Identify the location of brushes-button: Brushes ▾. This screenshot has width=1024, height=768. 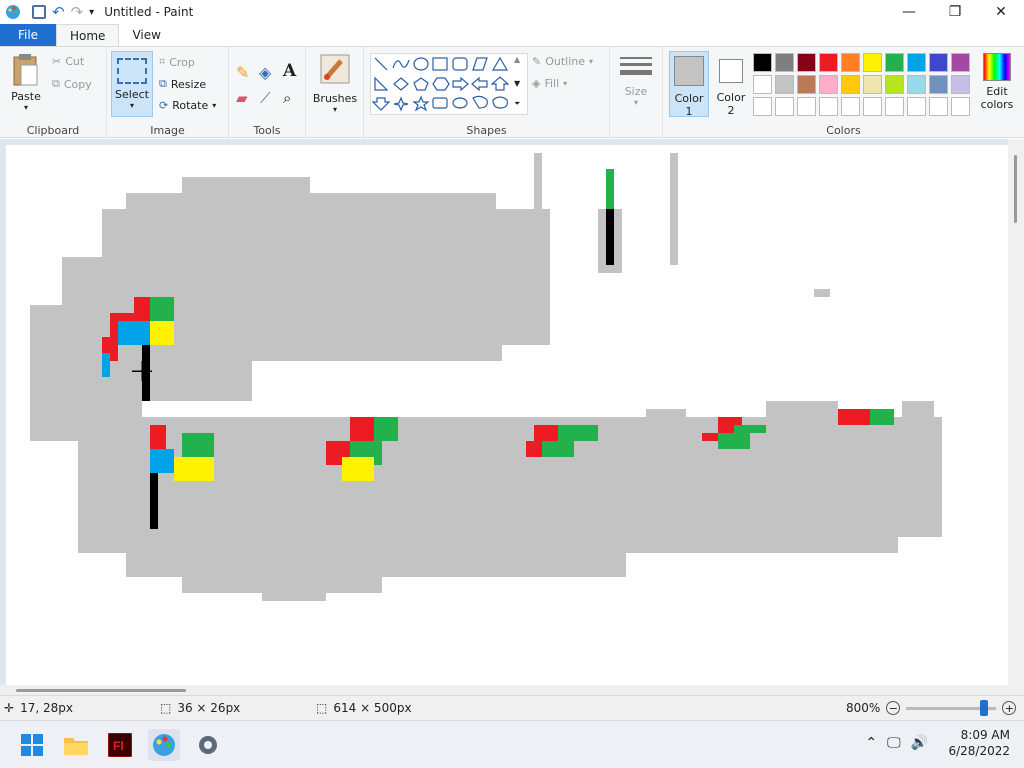
(335, 83).